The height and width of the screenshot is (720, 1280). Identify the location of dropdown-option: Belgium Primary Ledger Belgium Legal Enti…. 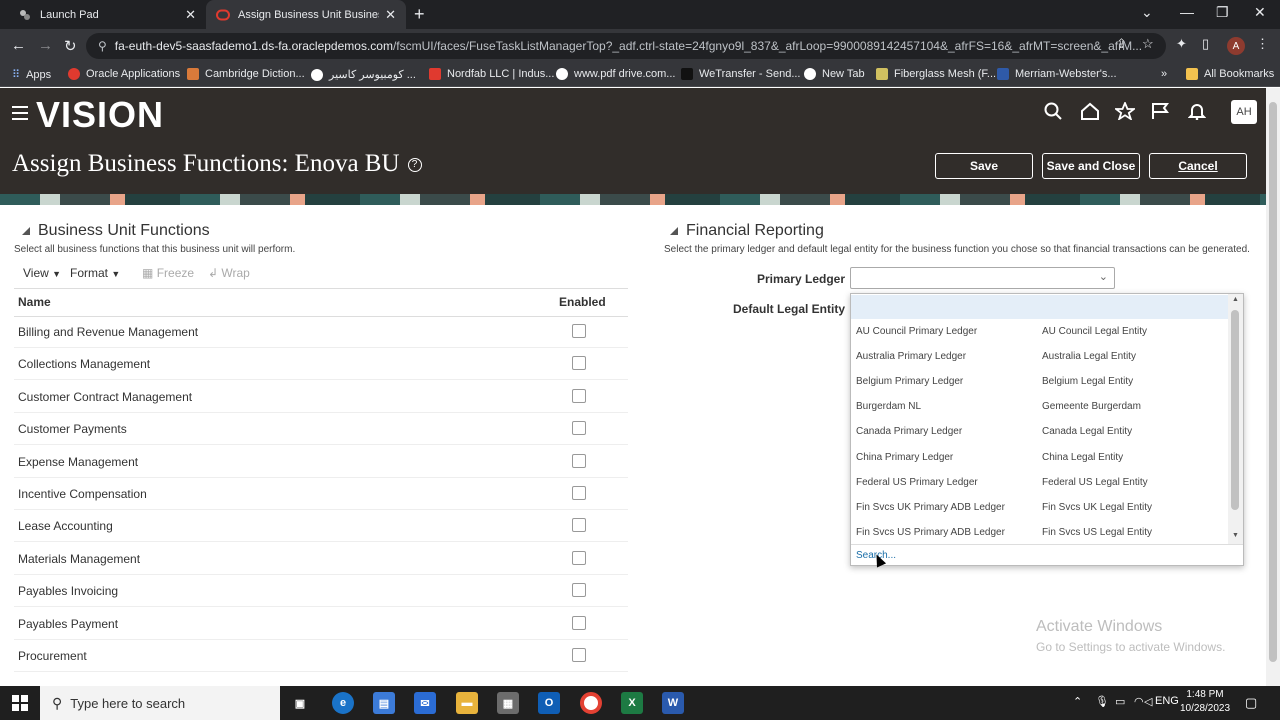
(1039, 382).